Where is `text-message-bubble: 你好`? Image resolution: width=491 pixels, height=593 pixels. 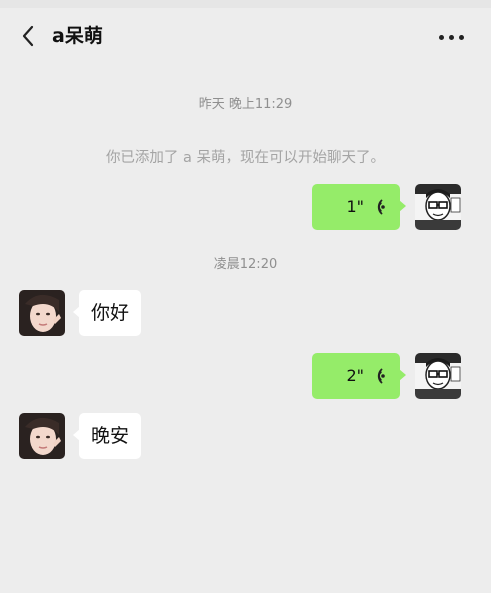 text-message-bubble: 你好 is located at coordinates (107, 313).